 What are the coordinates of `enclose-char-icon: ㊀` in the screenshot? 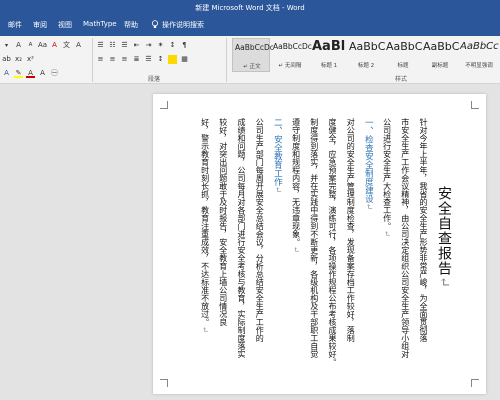 It's located at (54, 73).